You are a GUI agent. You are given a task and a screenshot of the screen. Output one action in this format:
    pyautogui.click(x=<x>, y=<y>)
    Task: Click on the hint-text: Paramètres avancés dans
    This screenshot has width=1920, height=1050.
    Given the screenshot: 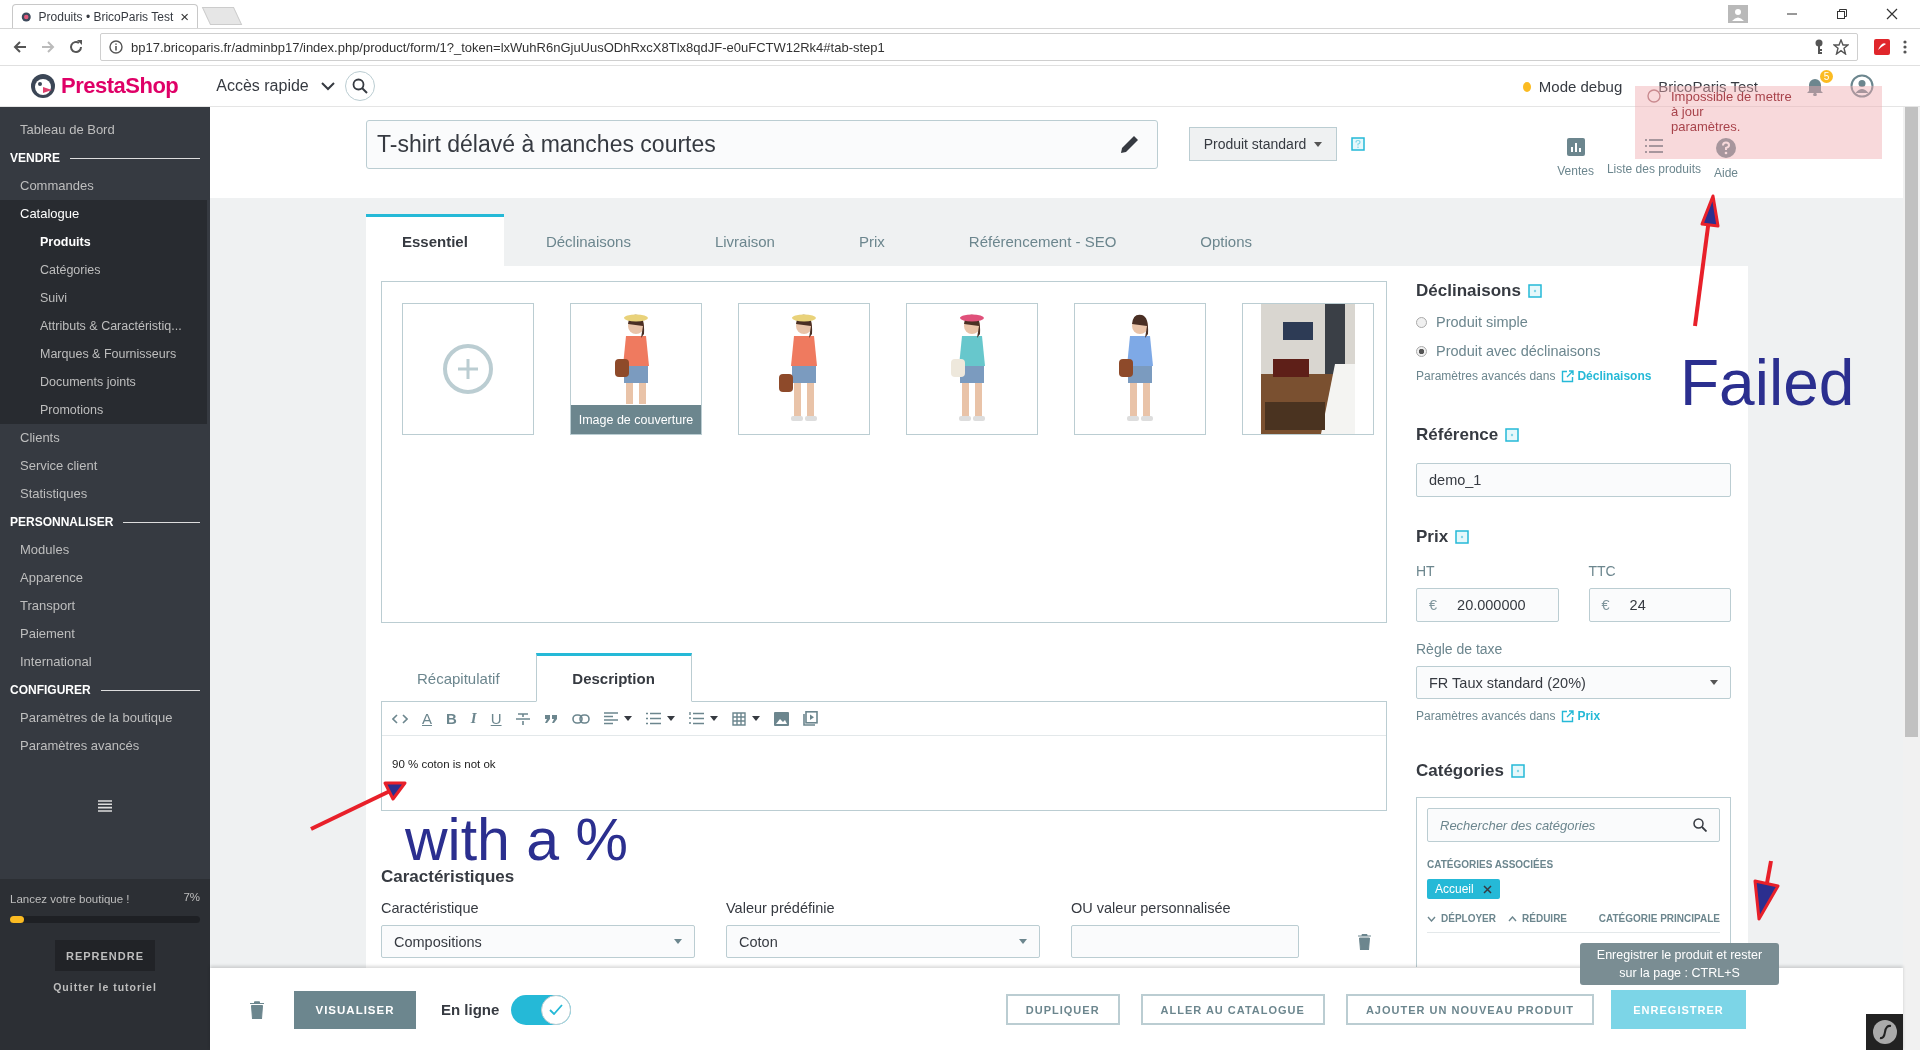 What is the action you would take?
    pyautogui.click(x=1486, y=716)
    